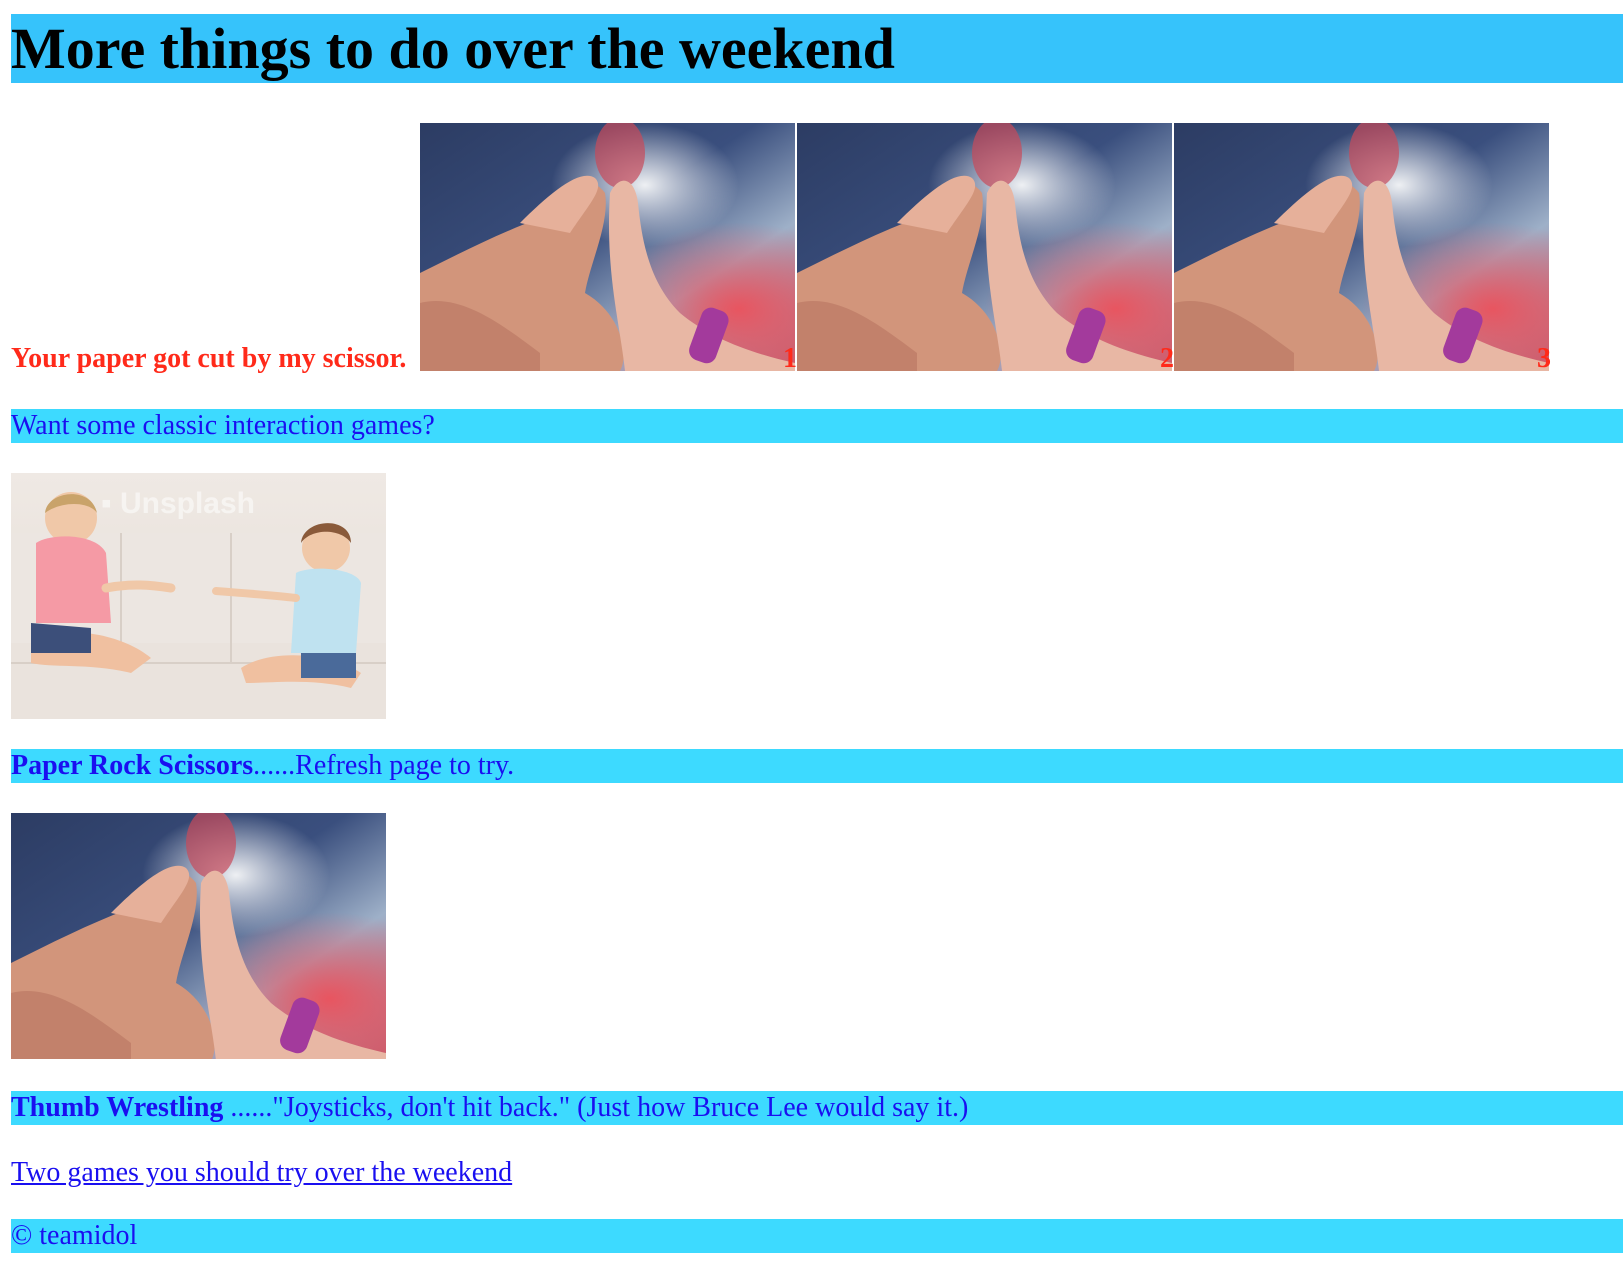 The width and height of the screenshot is (1623, 1263). Describe the element at coordinates (198, 596) in the screenshot. I see `game-image-paper-rock-scissors` at that location.